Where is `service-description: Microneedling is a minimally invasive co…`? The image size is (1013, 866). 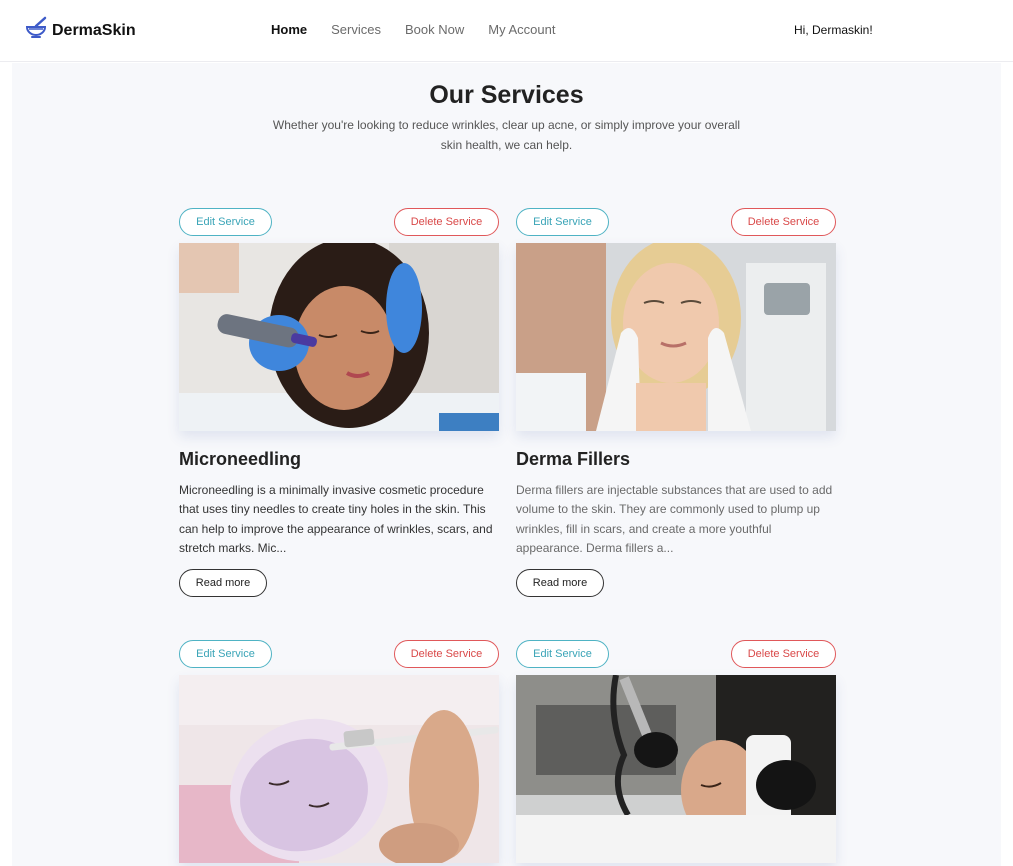
service-description: Microneedling is a minimally invasive co… is located at coordinates (336, 519).